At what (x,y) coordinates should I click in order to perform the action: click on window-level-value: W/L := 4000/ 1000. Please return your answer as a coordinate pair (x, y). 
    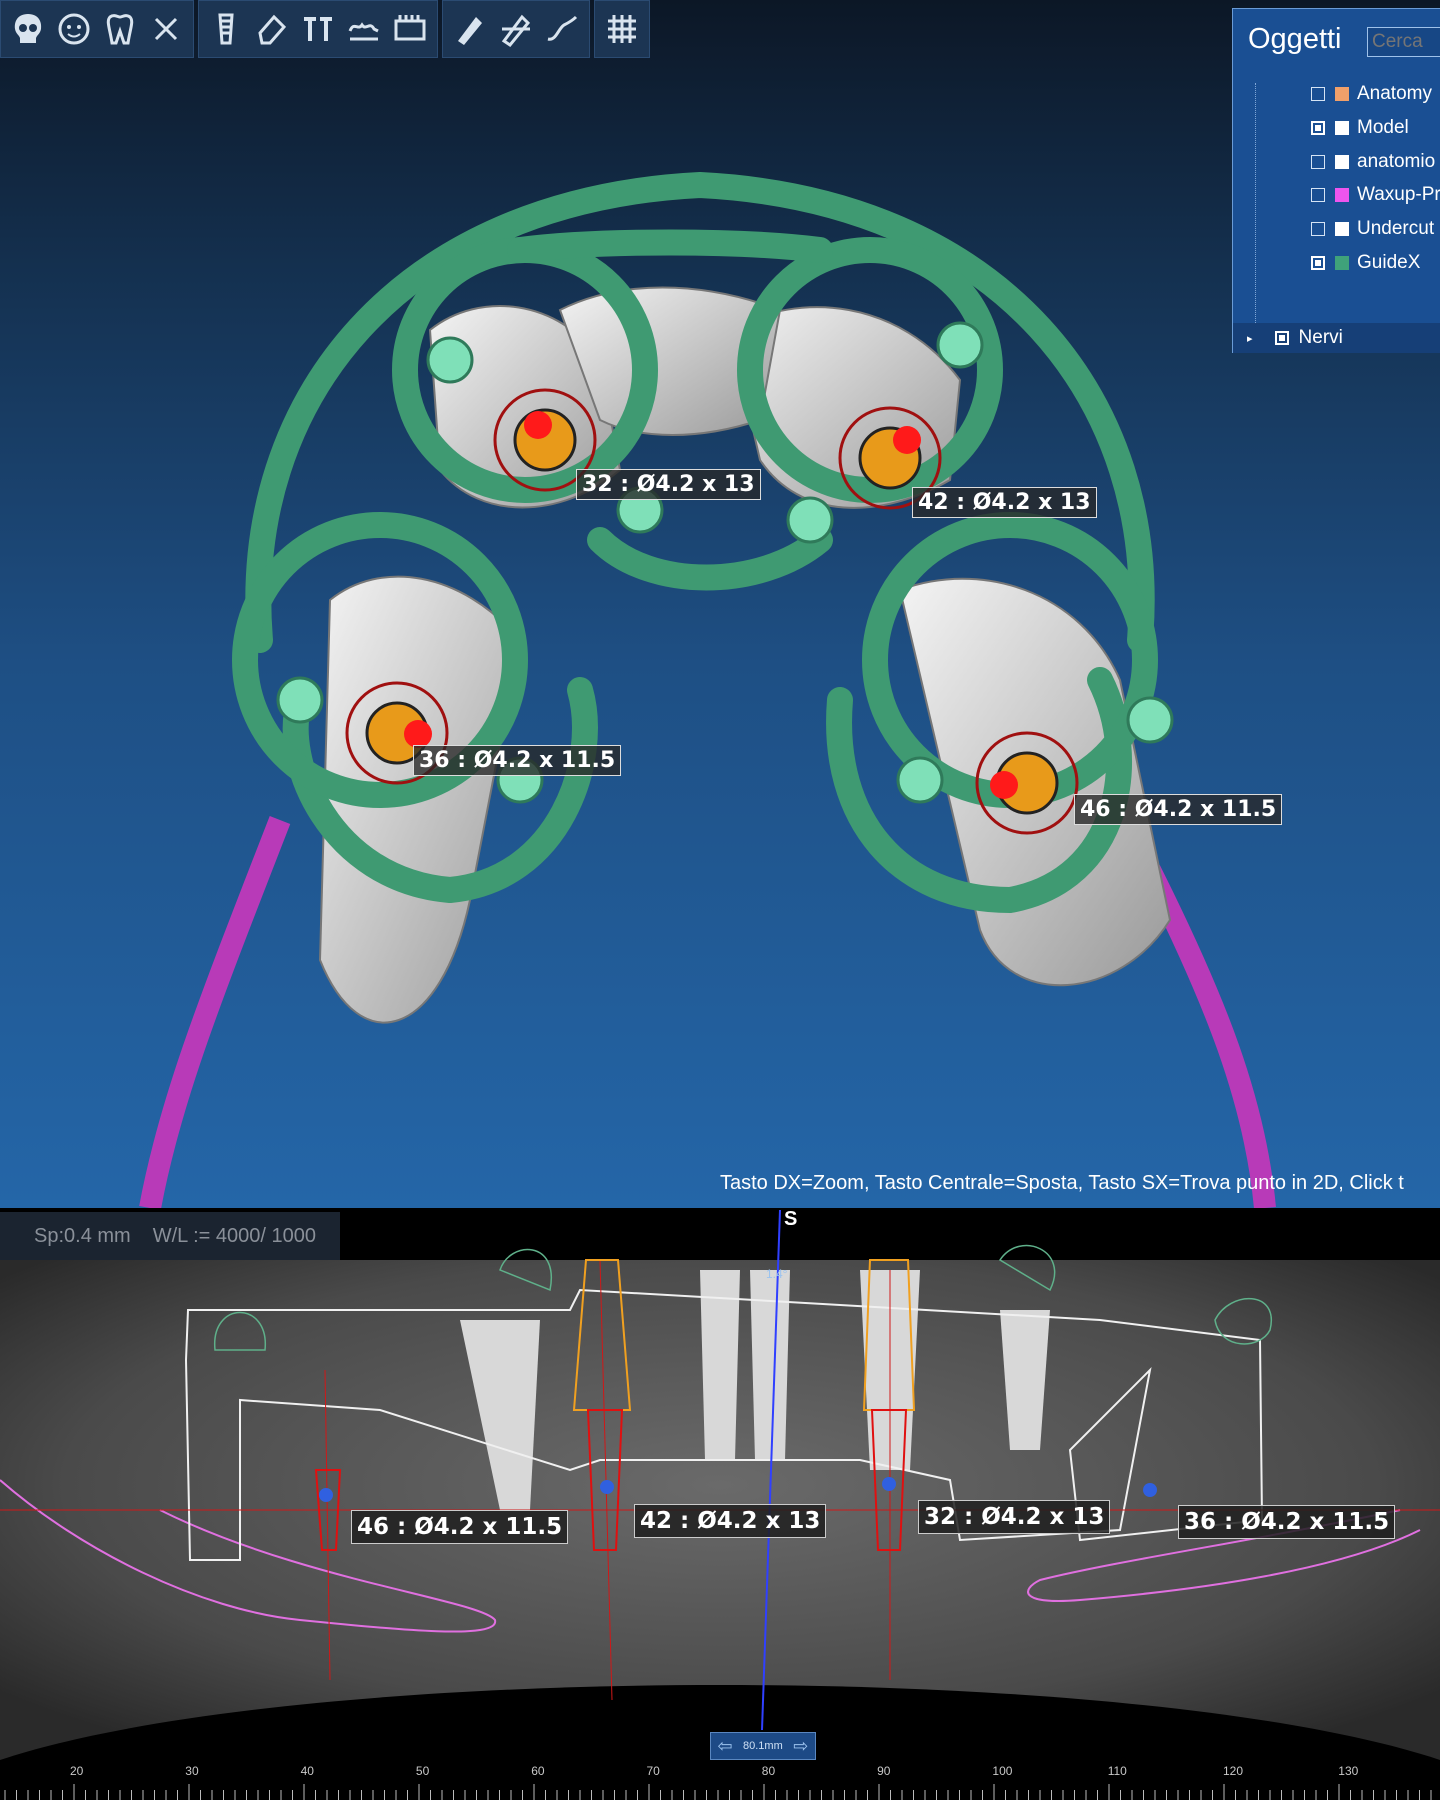
    Looking at the image, I should click on (234, 1235).